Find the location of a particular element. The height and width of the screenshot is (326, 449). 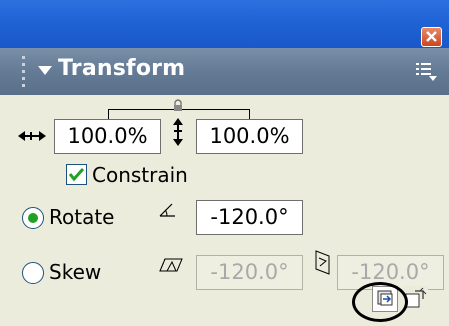

height-scale-input: 100.0% is located at coordinates (249, 136).